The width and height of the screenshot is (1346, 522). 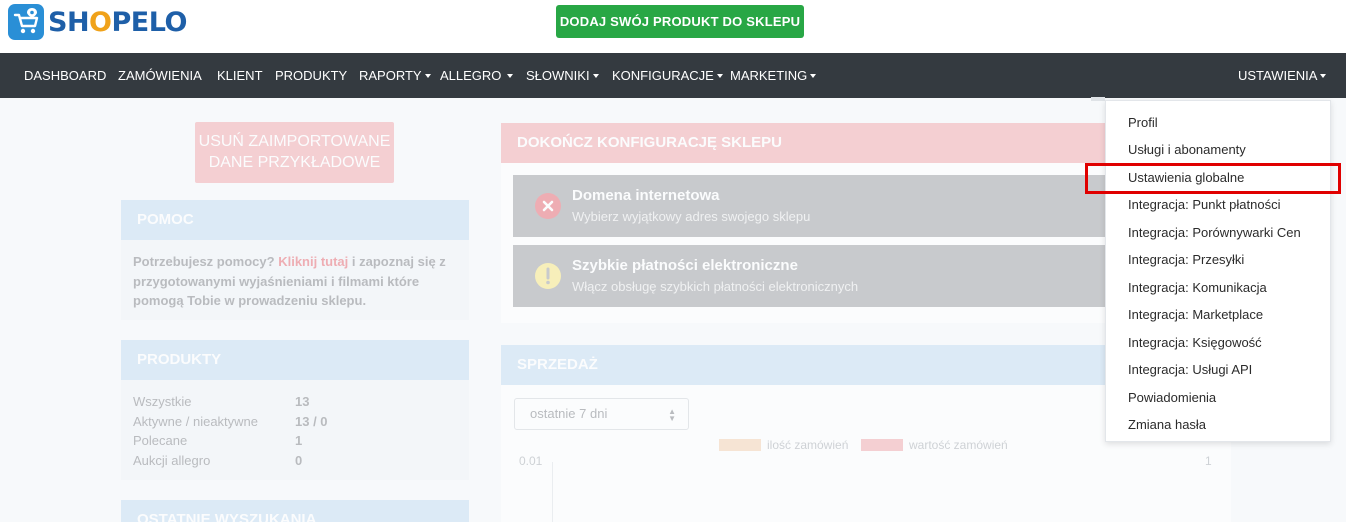 What do you see at coordinates (117, 22) in the screenshot?
I see `logo-text: SHOPELO` at bounding box center [117, 22].